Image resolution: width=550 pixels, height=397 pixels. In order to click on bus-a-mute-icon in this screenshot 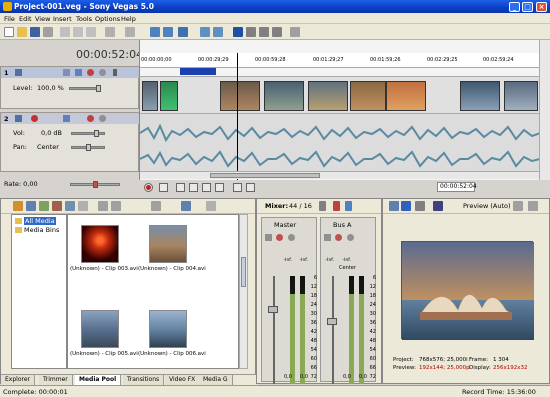, I will do `click(338, 237)`.